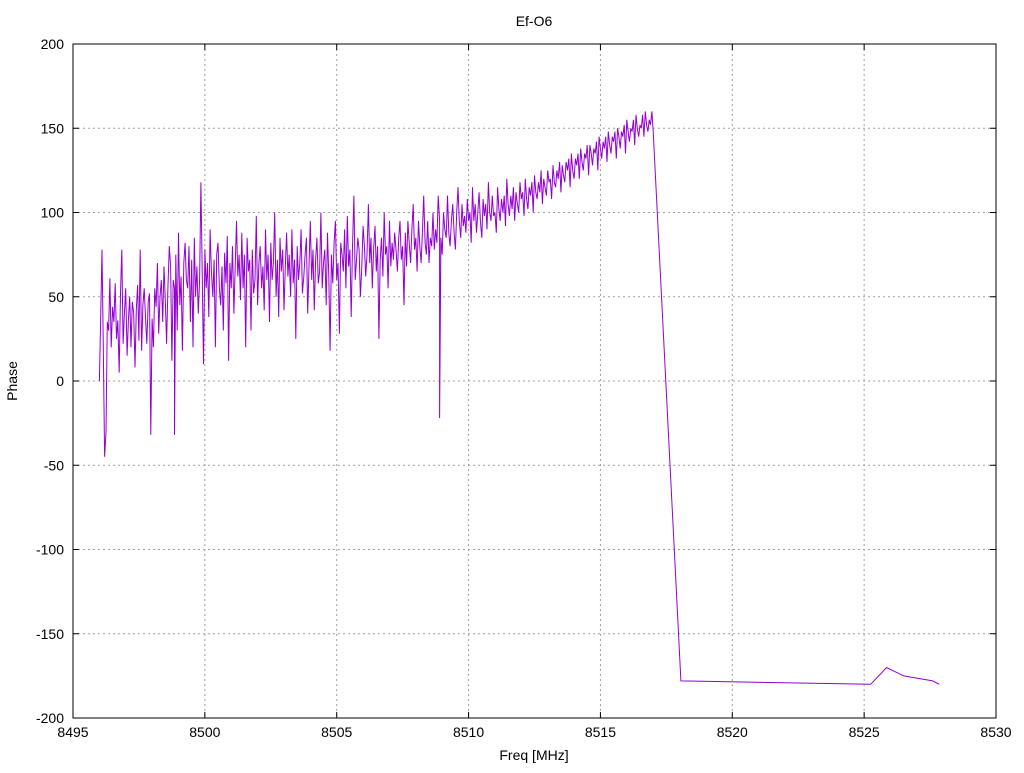 The image size is (1024, 773). What do you see at coordinates (72, 732) in the screenshot?
I see `x-tick-label: 8495` at bounding box center [72, 732].